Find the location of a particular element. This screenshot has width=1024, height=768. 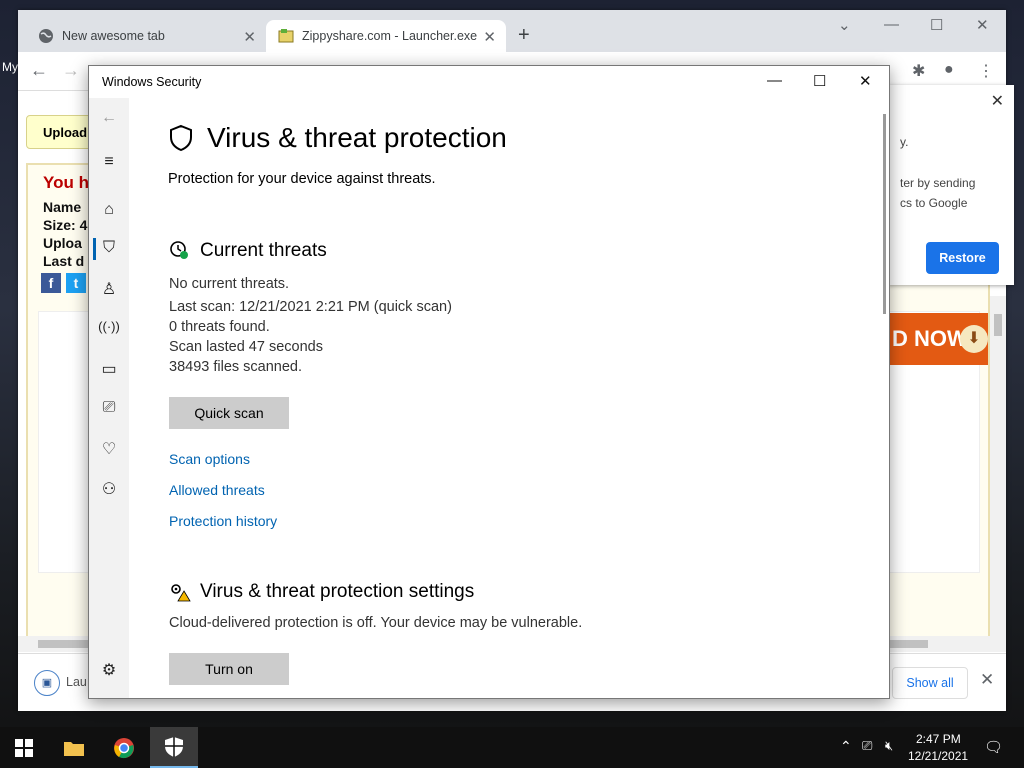

shield-icon: ⛉ is located at coordinates (109, 248).